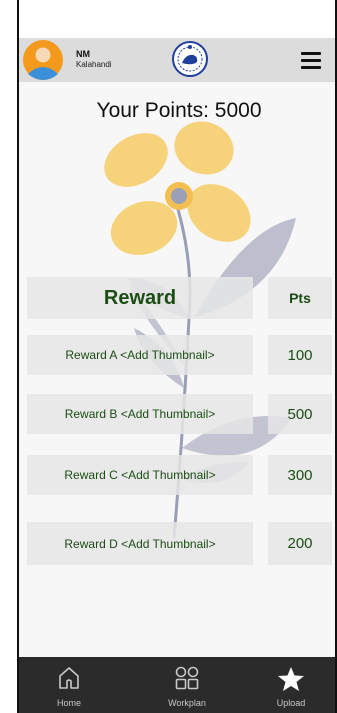  I want to click on app-header: NM Kalahandi, so click(178, 60).